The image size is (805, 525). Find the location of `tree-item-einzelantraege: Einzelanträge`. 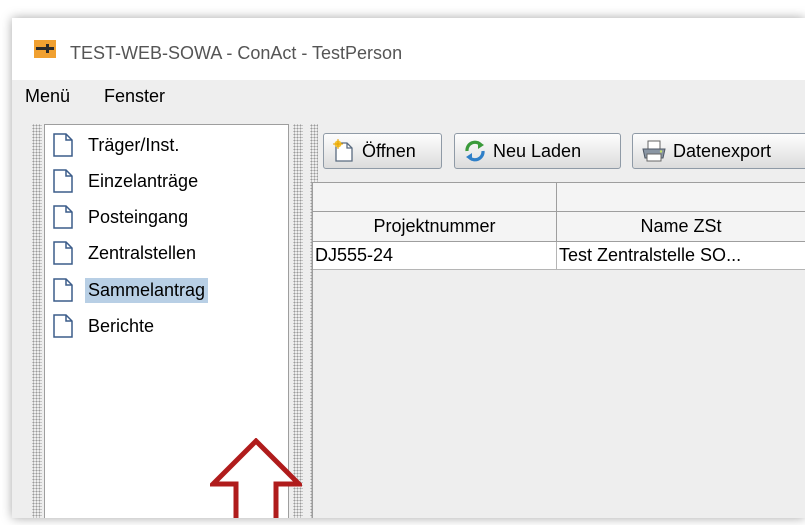

tree-item-einzelantraege: Einzelanträge is located at coordinates (127, 181).